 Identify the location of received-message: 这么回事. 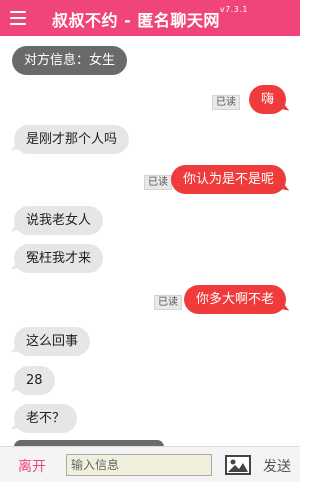
(52, 341).